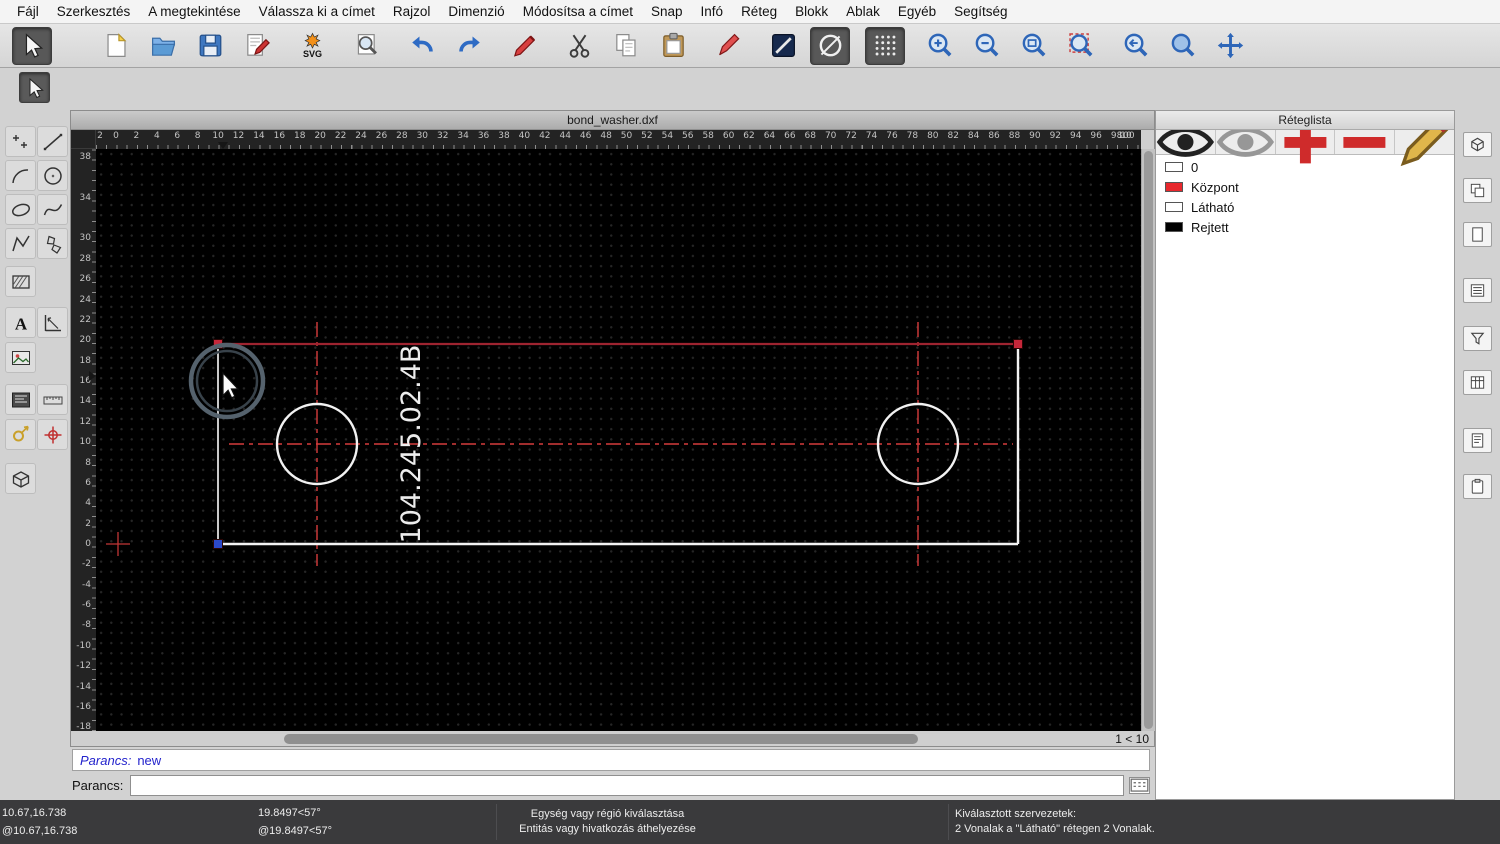  I want to click on save-file-icon, so click(210, 45).